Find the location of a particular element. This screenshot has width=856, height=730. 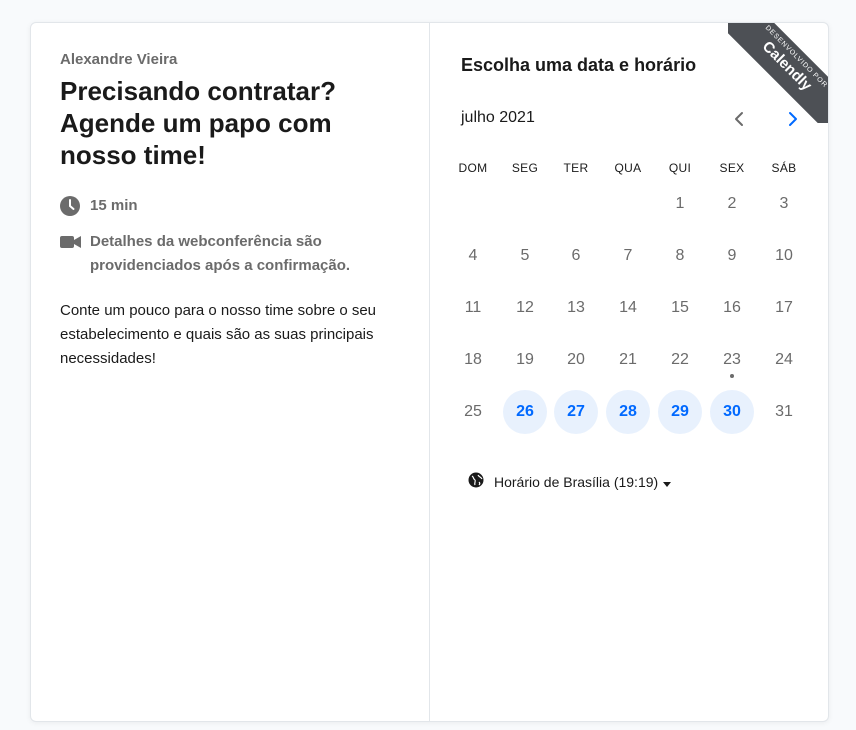

day-number: 20 is located at coordinates (576, 359).